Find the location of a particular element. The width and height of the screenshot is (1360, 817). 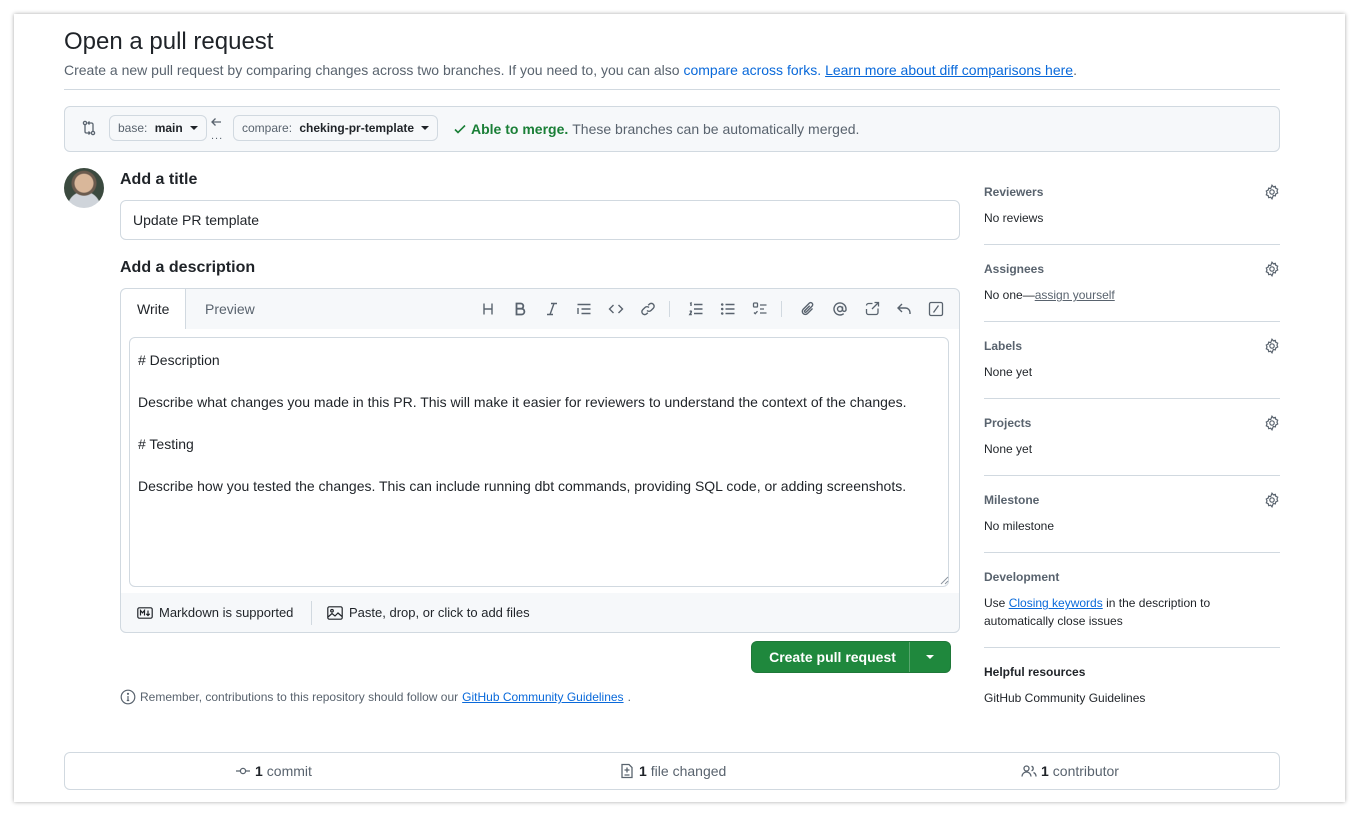

assignees-label: Assignees is located at coordinates (1014, 269).